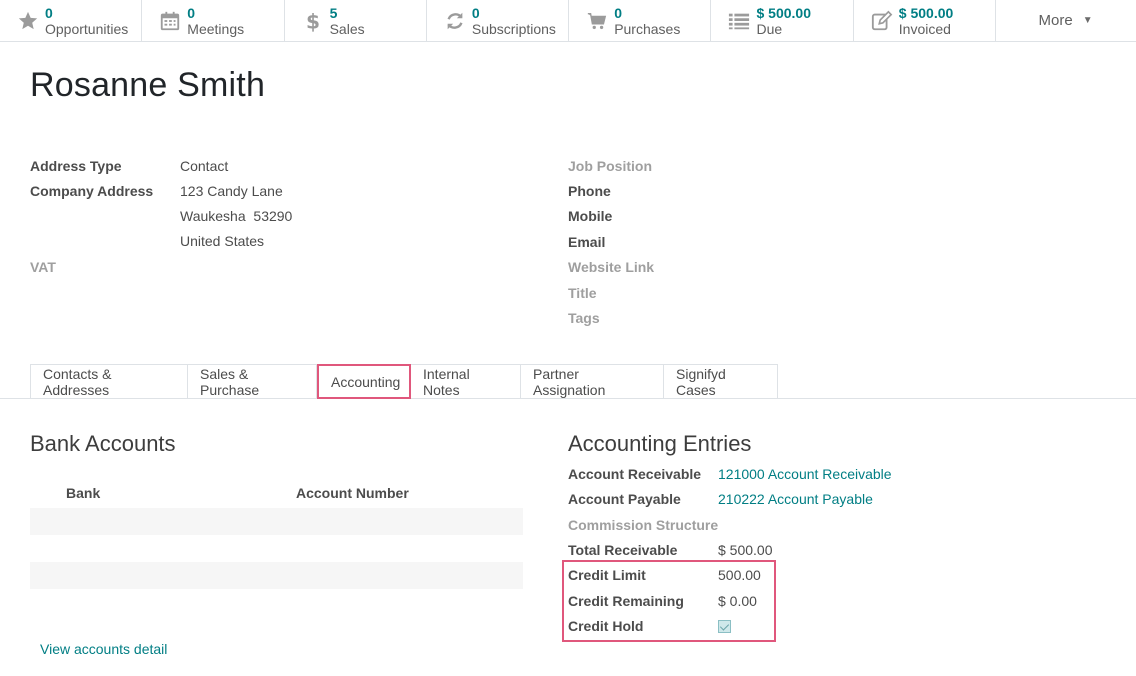 The height and width of the screenshot is (676, 1136). What do you see at coordinates (455, 21) in the screenshot?
I see `refresh-icon` at bounding box center [455, 21].